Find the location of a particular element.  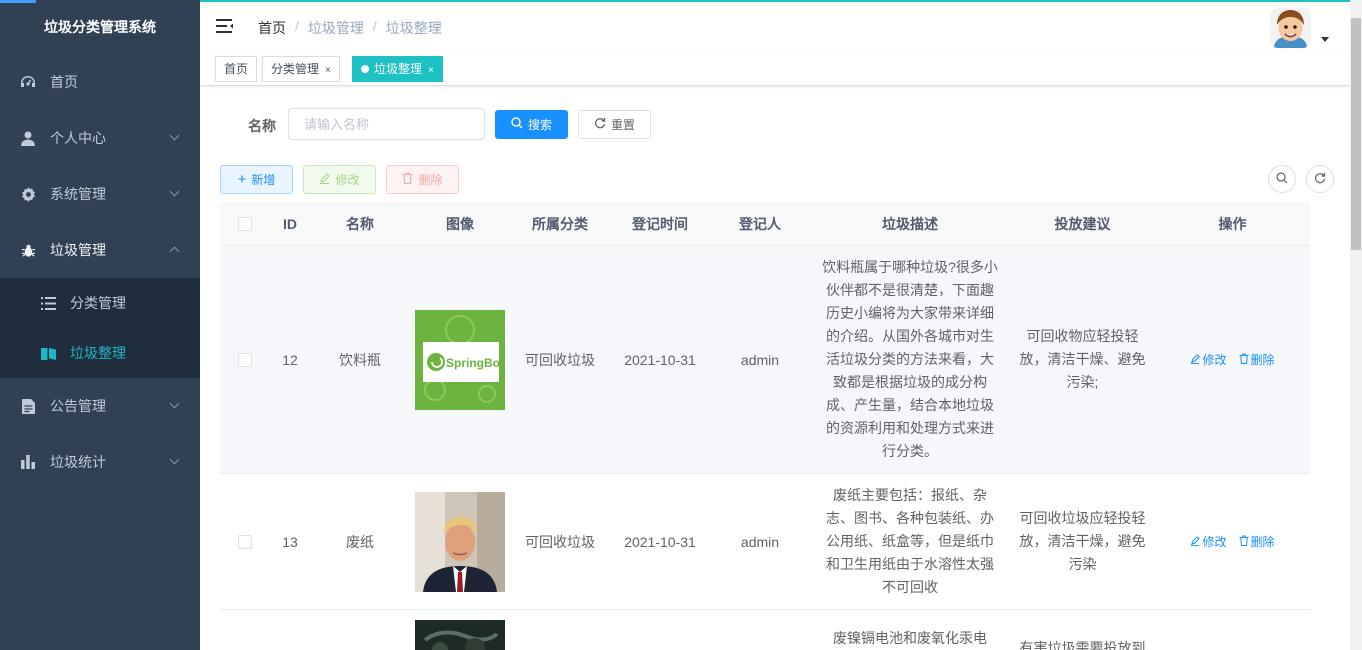

sidebar-item-stats: 垃圾统计 is located at coordinates (100, 462).